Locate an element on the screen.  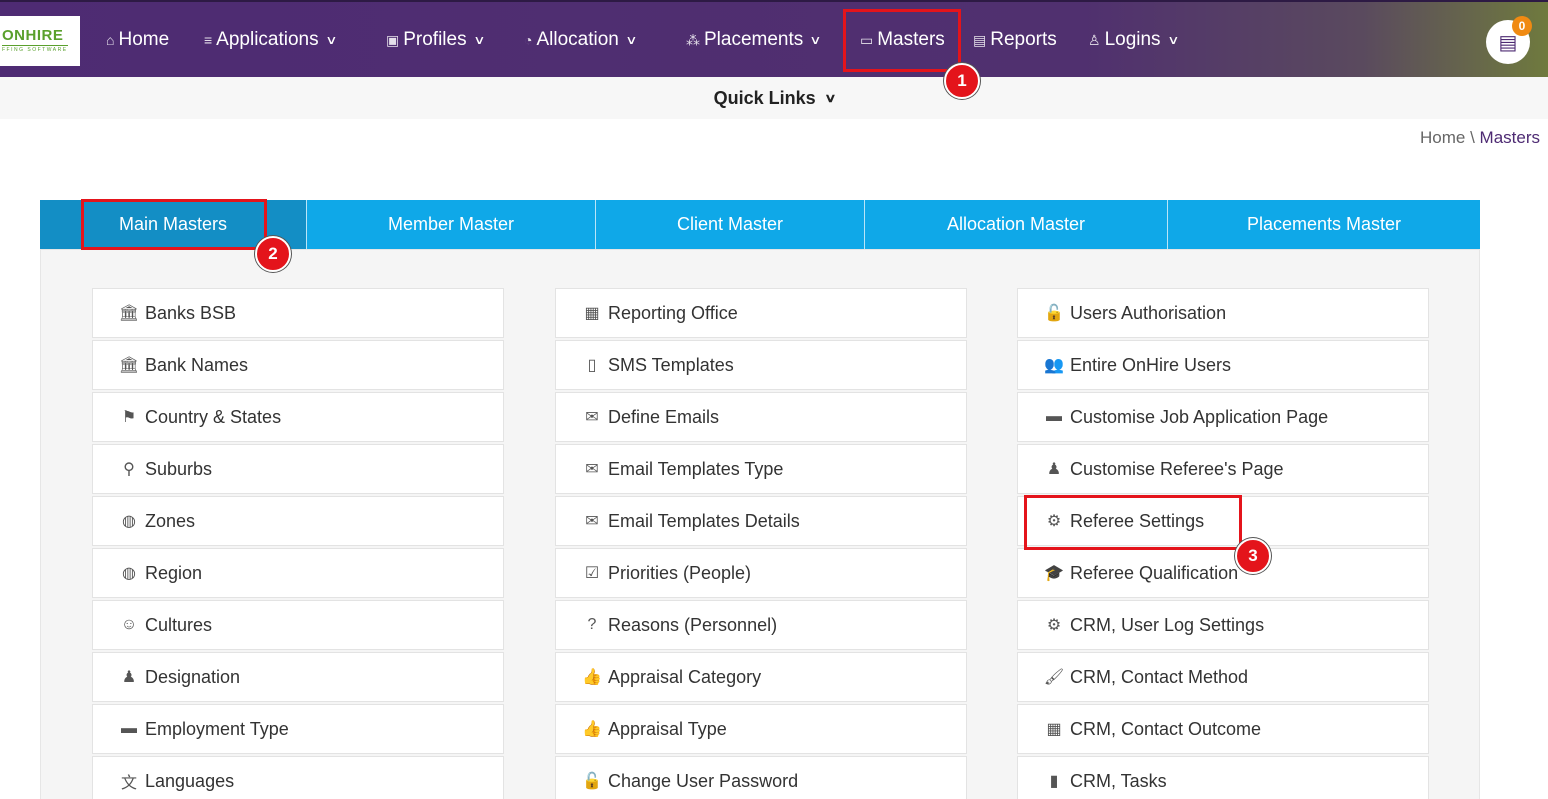
master-link-email-templates-type: ✉ Email Templates Type is located at coordinates (761, 469).